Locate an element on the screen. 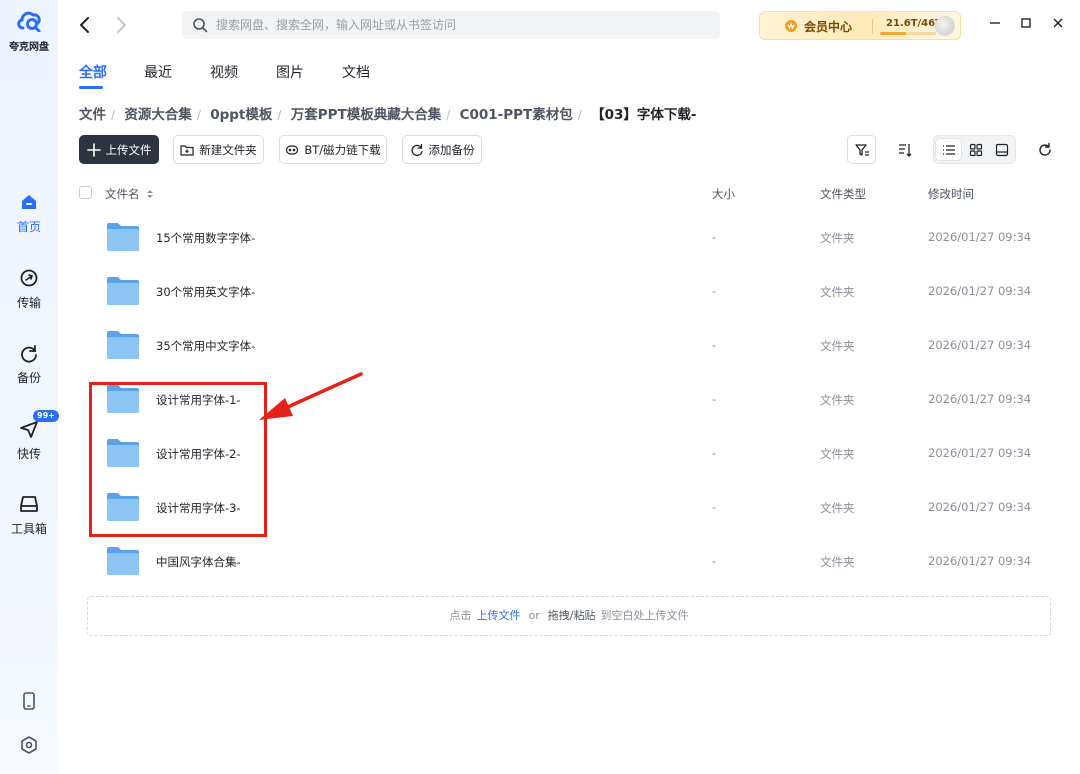 The height and width of the screenshot is (774, 1080). search-icon is located at coordinates (200, 25).